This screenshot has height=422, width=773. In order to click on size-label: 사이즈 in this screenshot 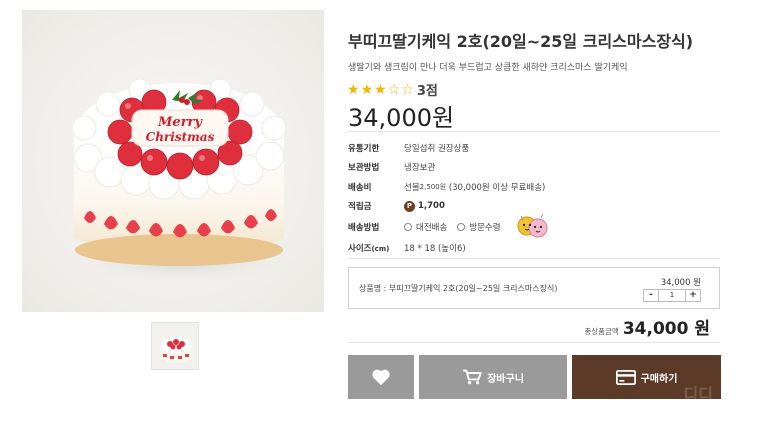, I will do `click(360, 248)`.